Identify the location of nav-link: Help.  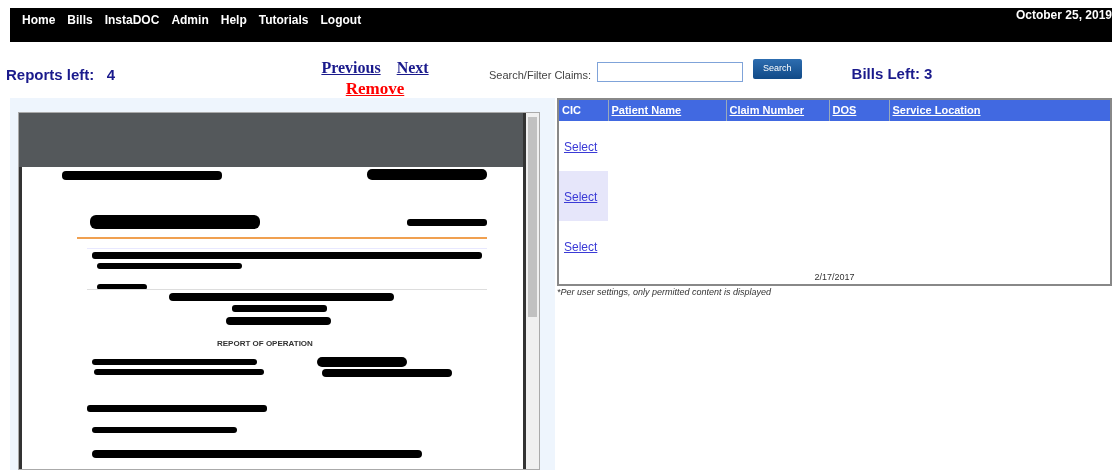
(233, 25).